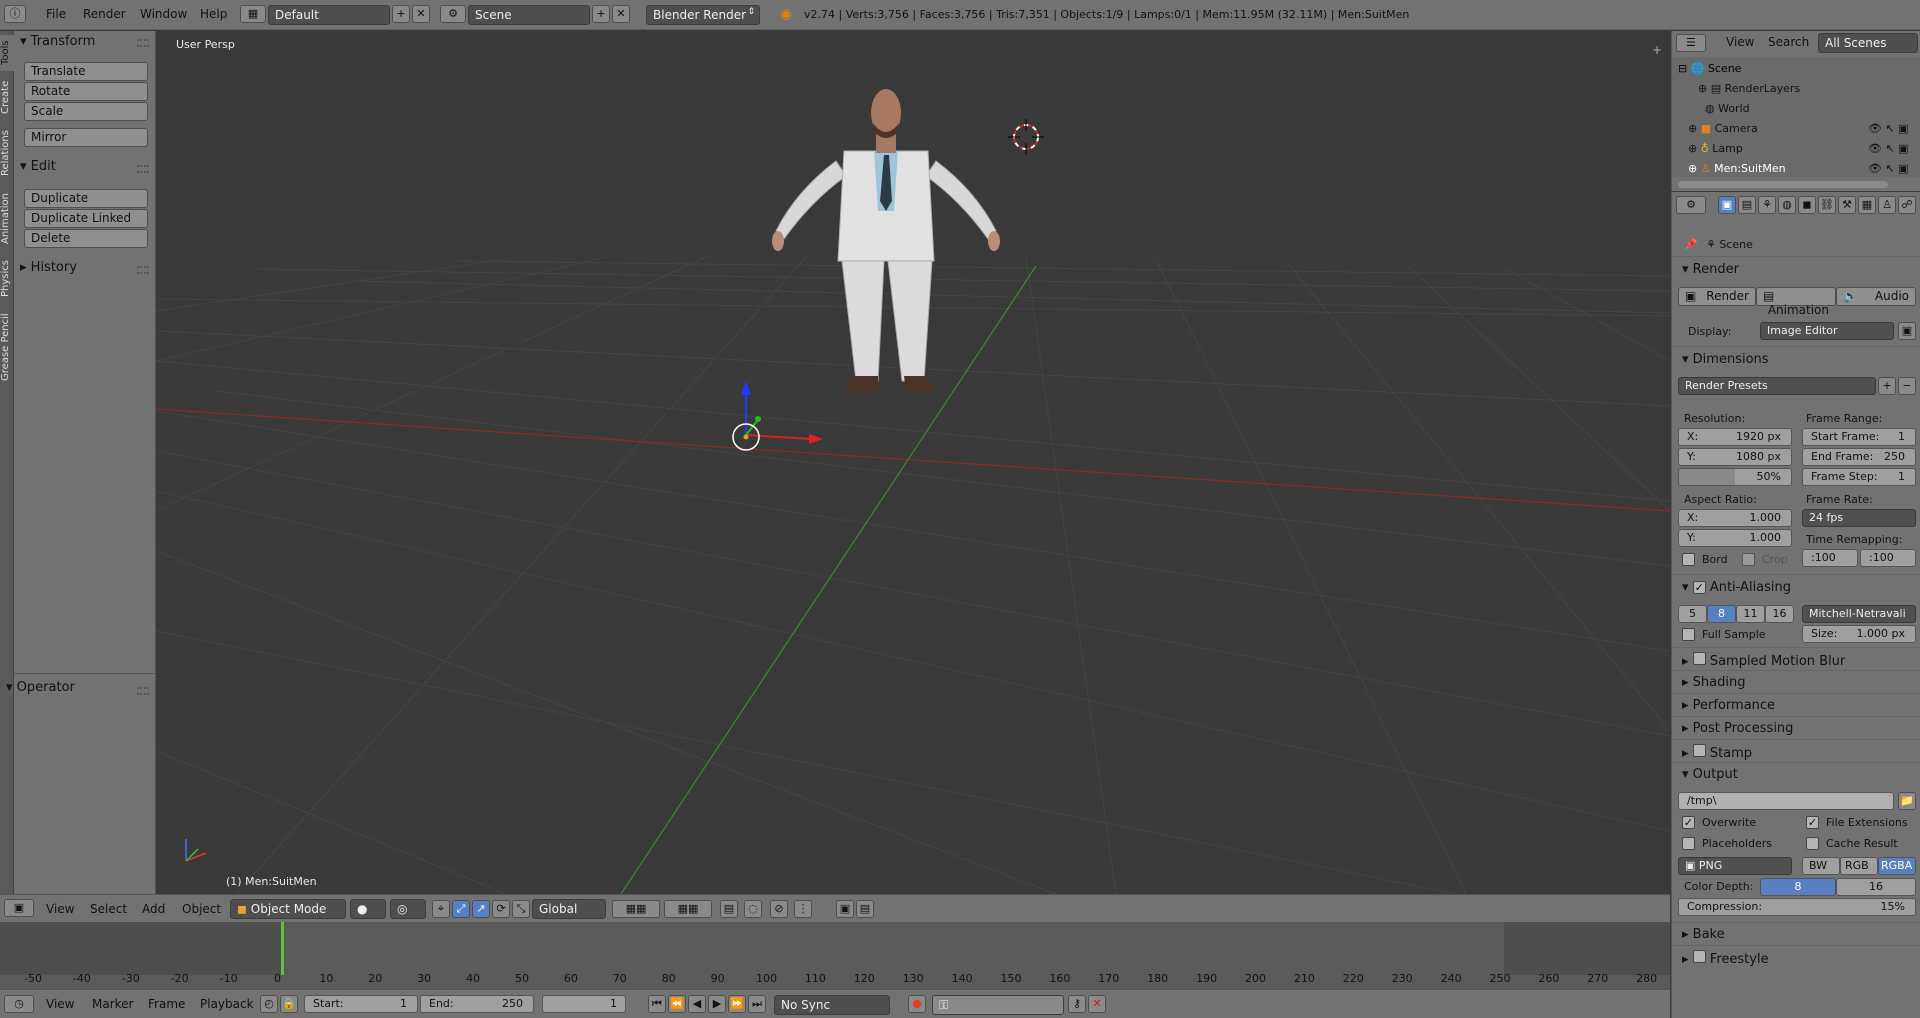 This screenshot has width=1920, height=1018. I want to click on file-format-select: ▣ PNG, so click(1735, 866).